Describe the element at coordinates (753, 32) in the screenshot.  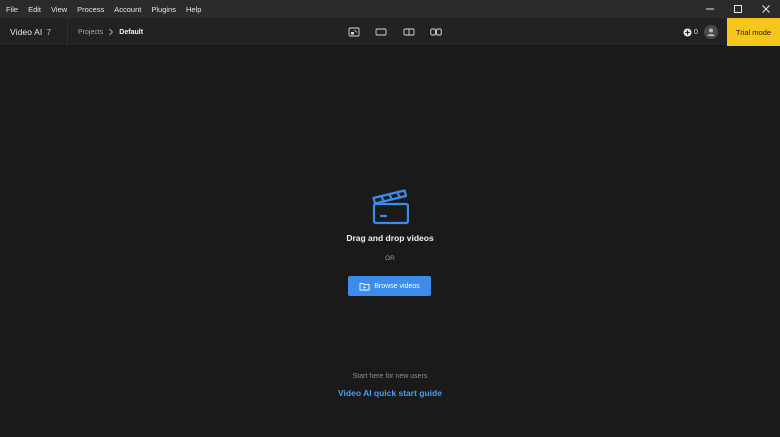
I see `trial-mode-button: Trial mode` at that location.